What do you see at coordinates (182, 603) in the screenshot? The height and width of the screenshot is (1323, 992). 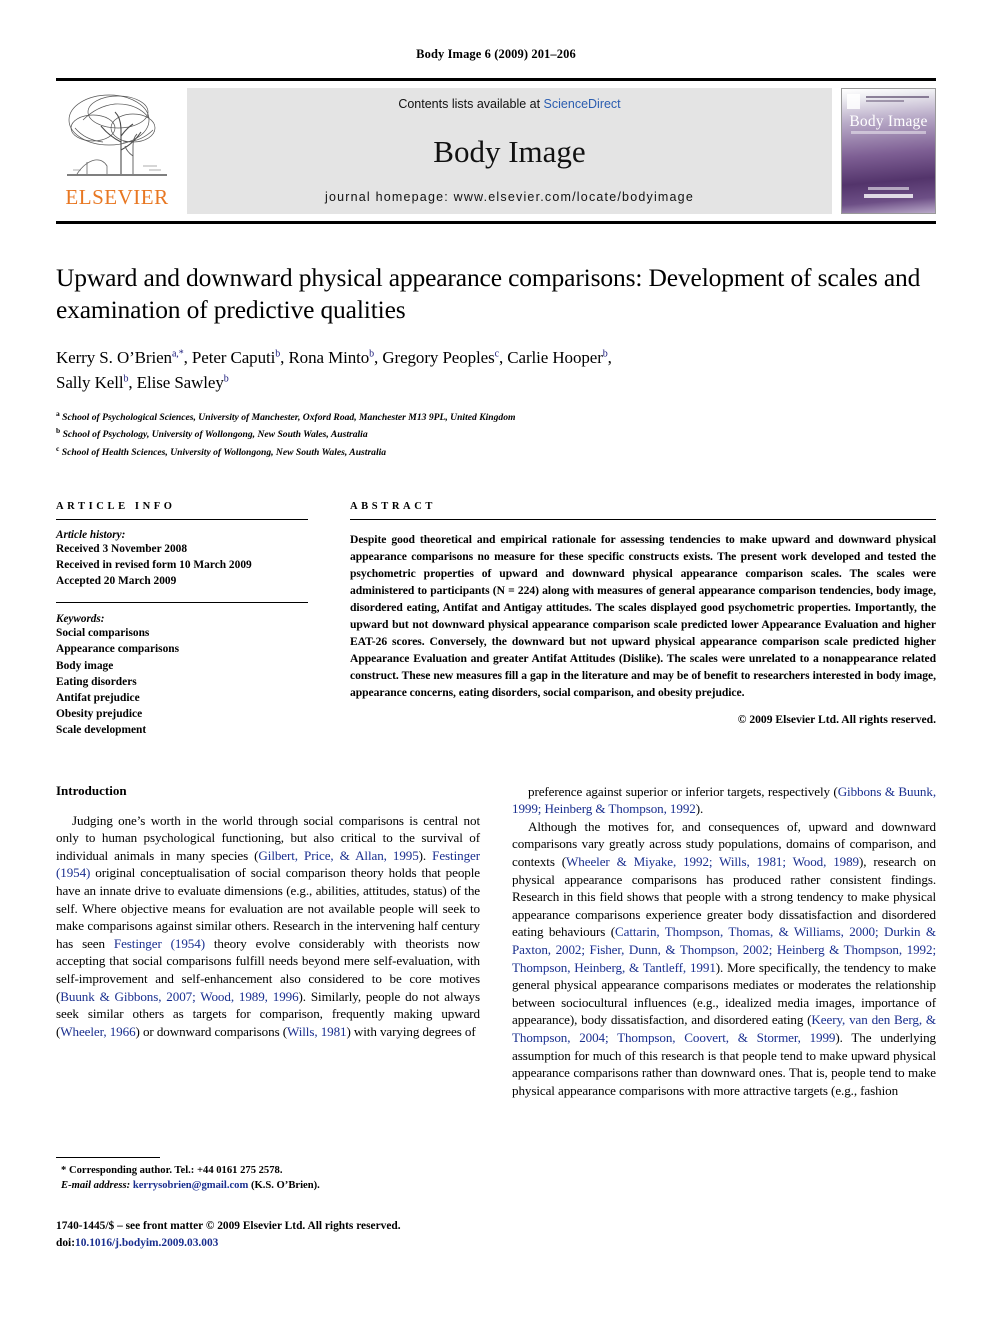 I see `keywords-rule` at bounding box center [182, 603].